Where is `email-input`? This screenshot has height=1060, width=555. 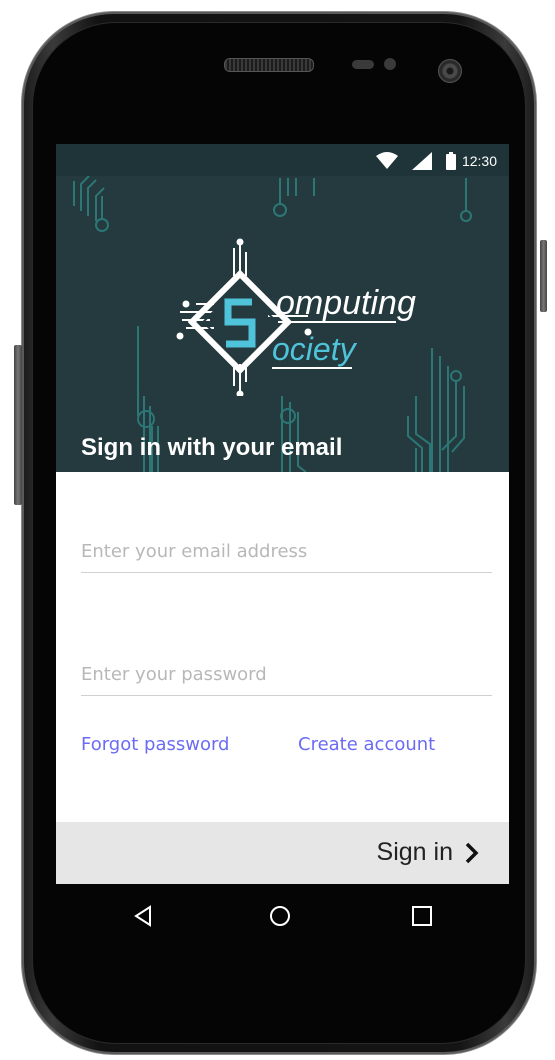
email-input is located at coordinates (286, 551).